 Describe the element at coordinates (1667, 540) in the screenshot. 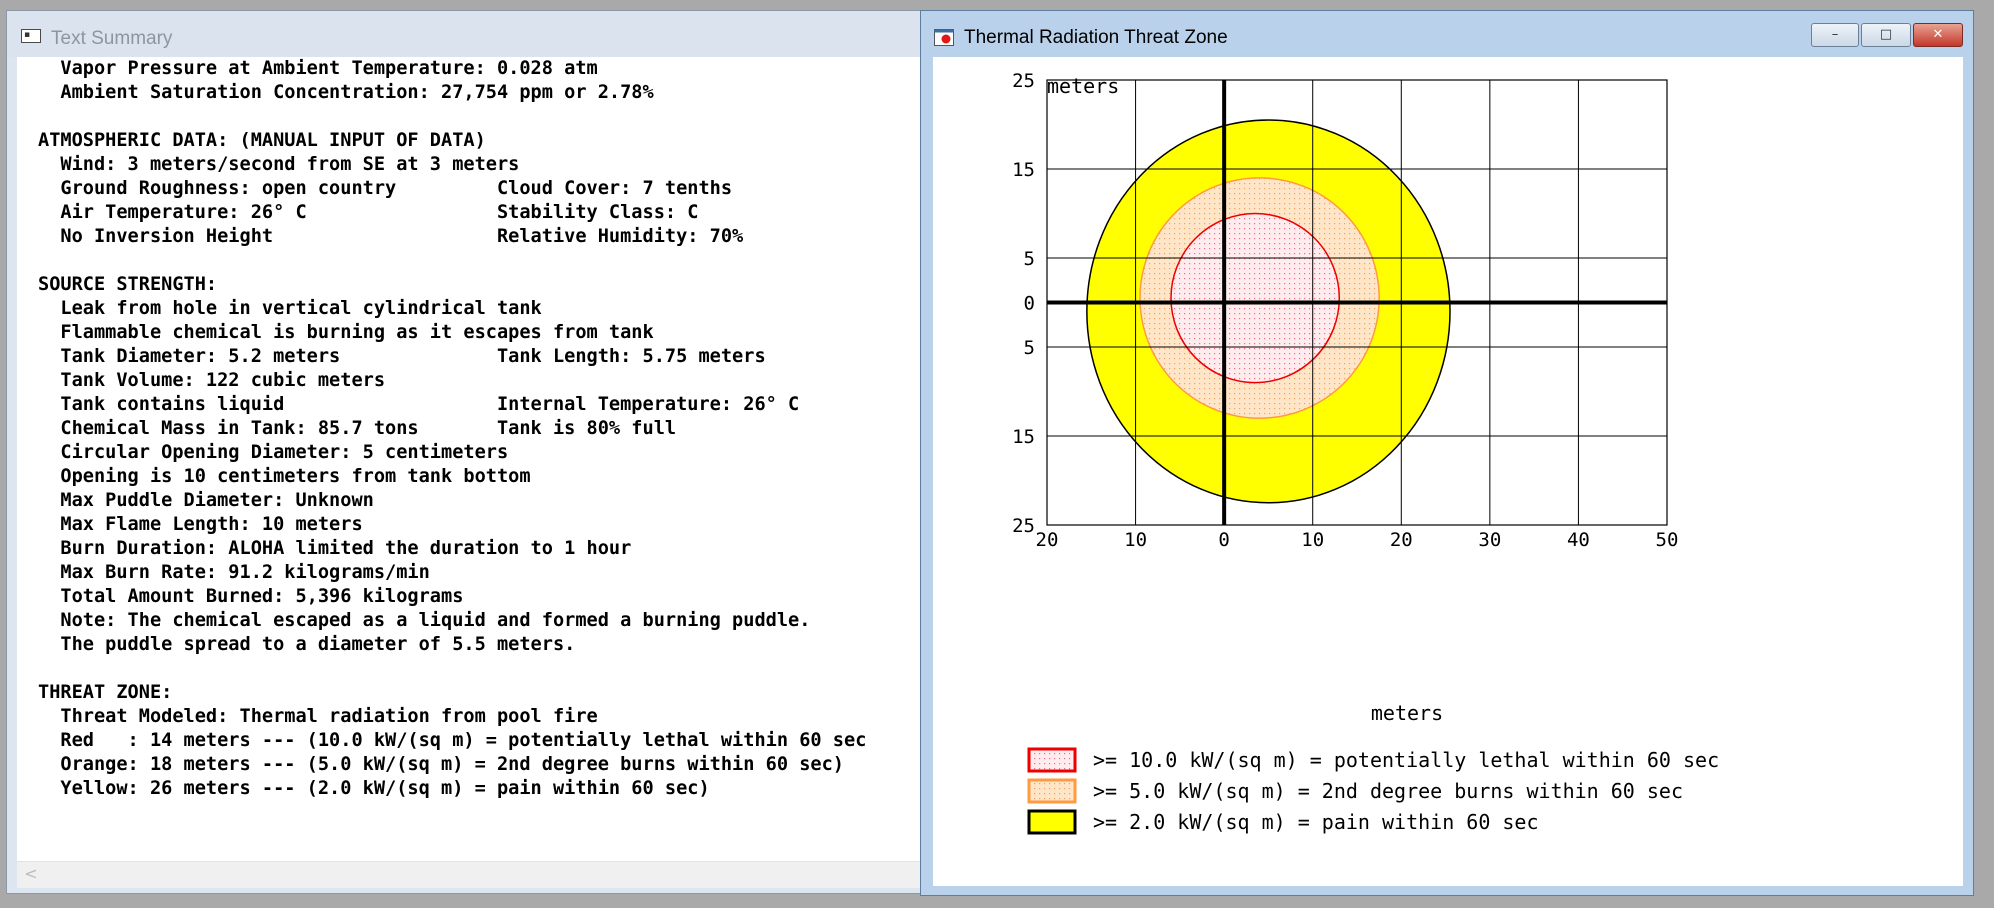

I see `x-tick-label: 50` at that location.